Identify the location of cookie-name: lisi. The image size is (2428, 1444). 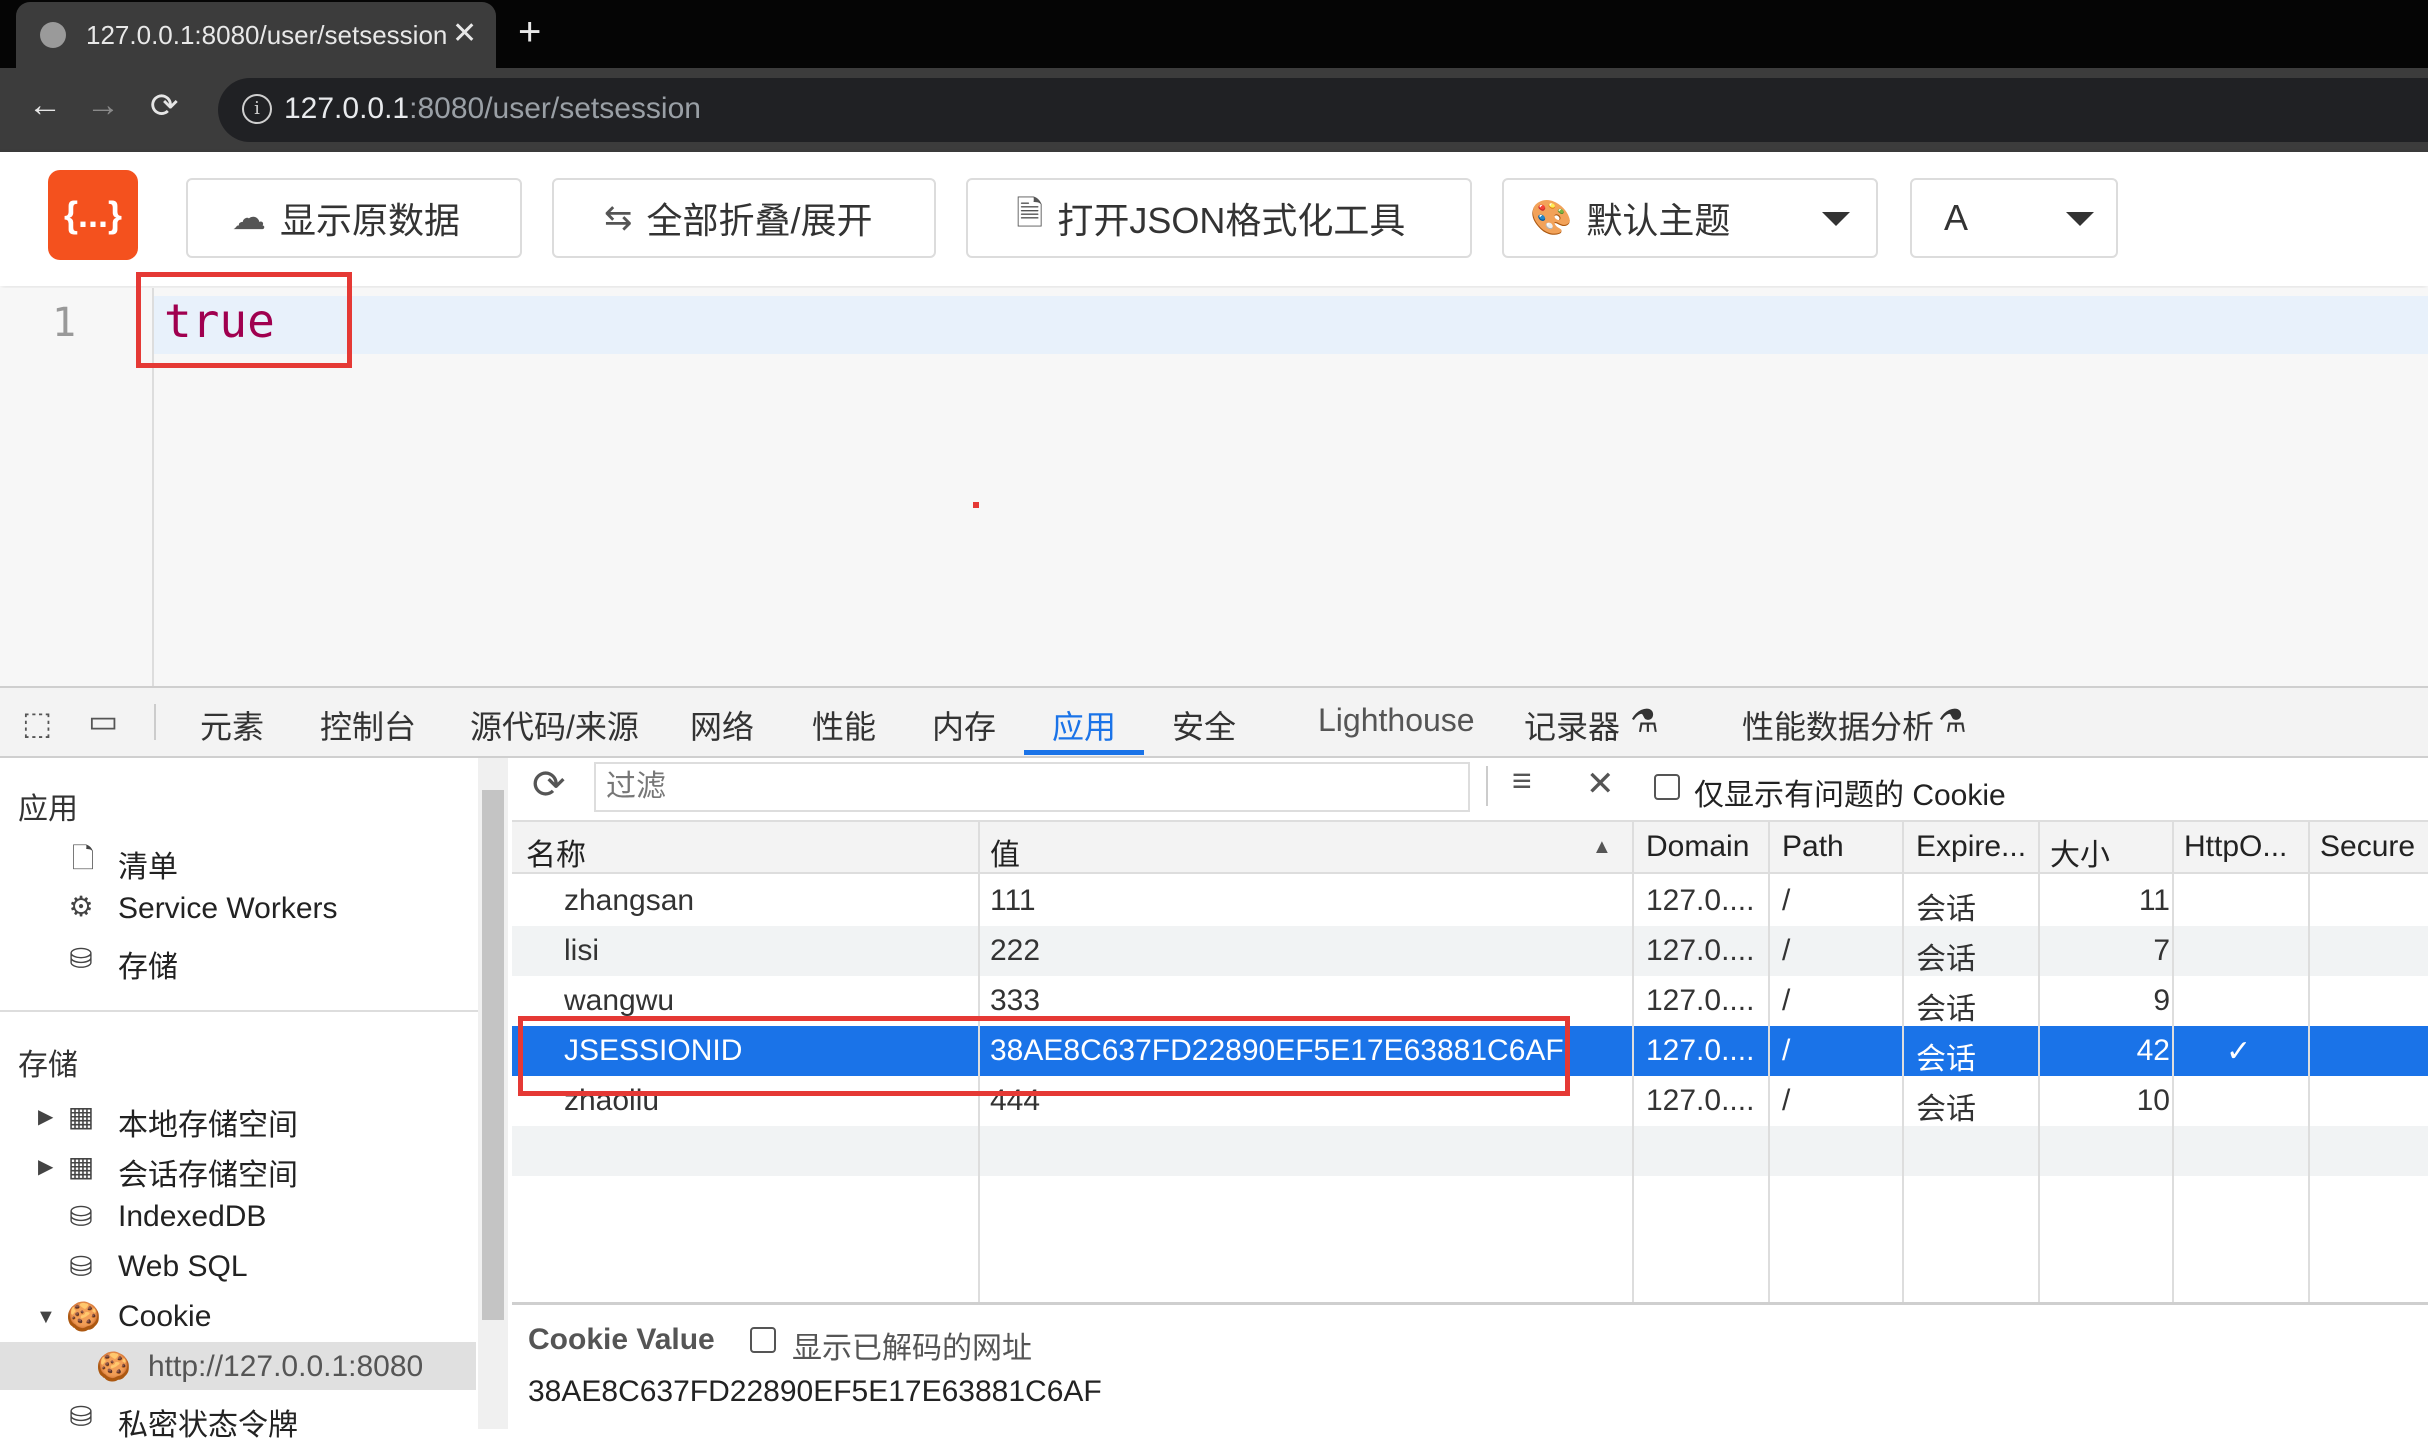
(581, 950).